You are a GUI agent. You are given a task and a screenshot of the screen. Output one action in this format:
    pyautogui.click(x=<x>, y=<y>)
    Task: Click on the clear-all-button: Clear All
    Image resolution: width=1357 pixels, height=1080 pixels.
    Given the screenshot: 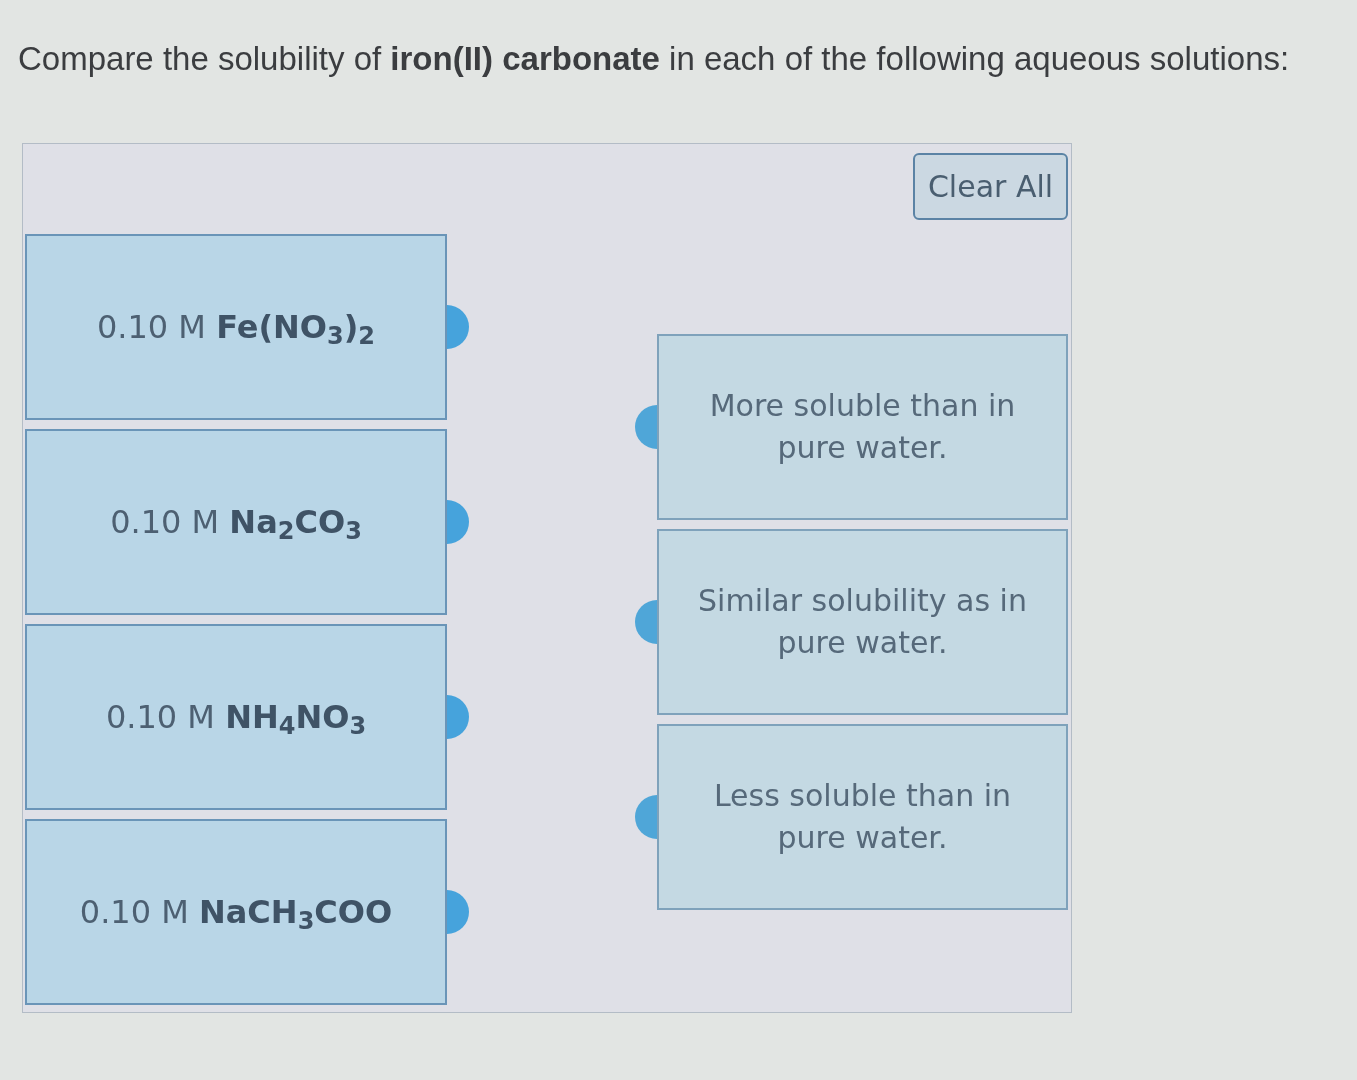 What is the action you would take?
    pyautogui.click(x=990, y=186)
    